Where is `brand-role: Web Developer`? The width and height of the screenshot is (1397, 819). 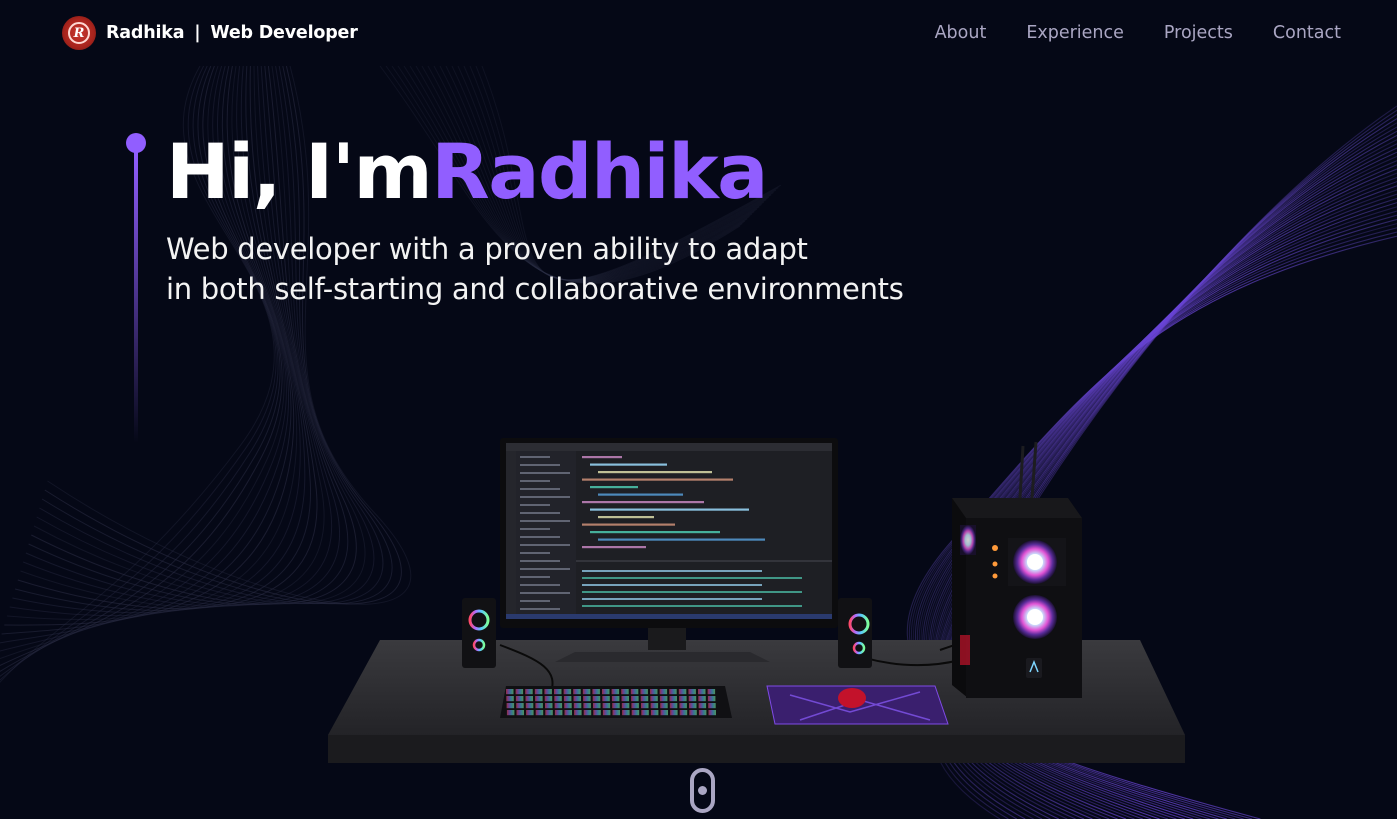
brand-role: Web Developer is located at coordinates (284, 33).